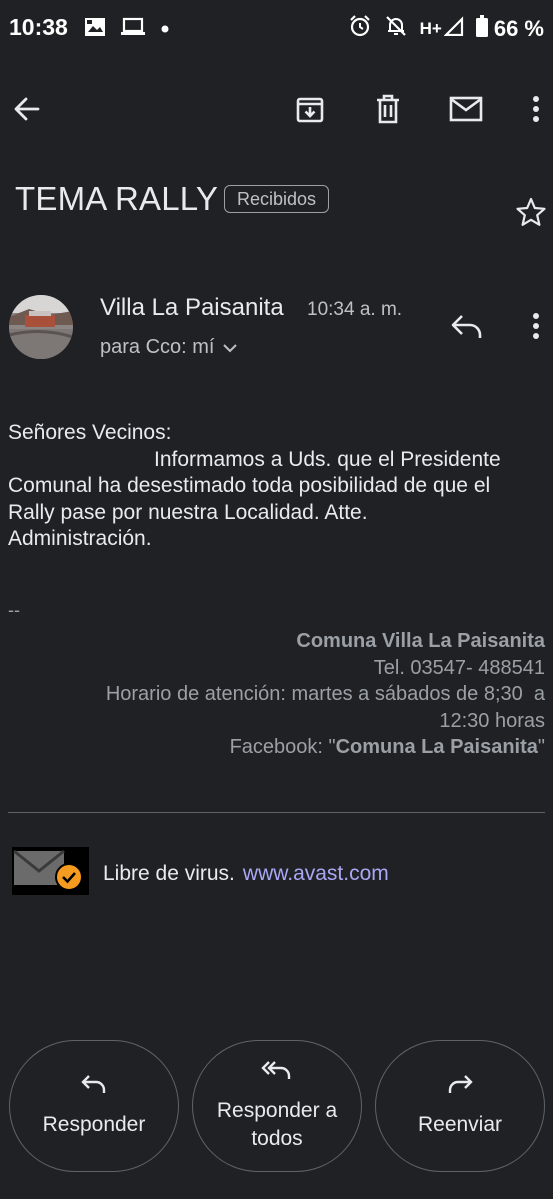 This screenshot has width=553, height=1199. Describe the element at coordinates (396, 28) in the screenshot. I see `notifications-off-icon` at that location.